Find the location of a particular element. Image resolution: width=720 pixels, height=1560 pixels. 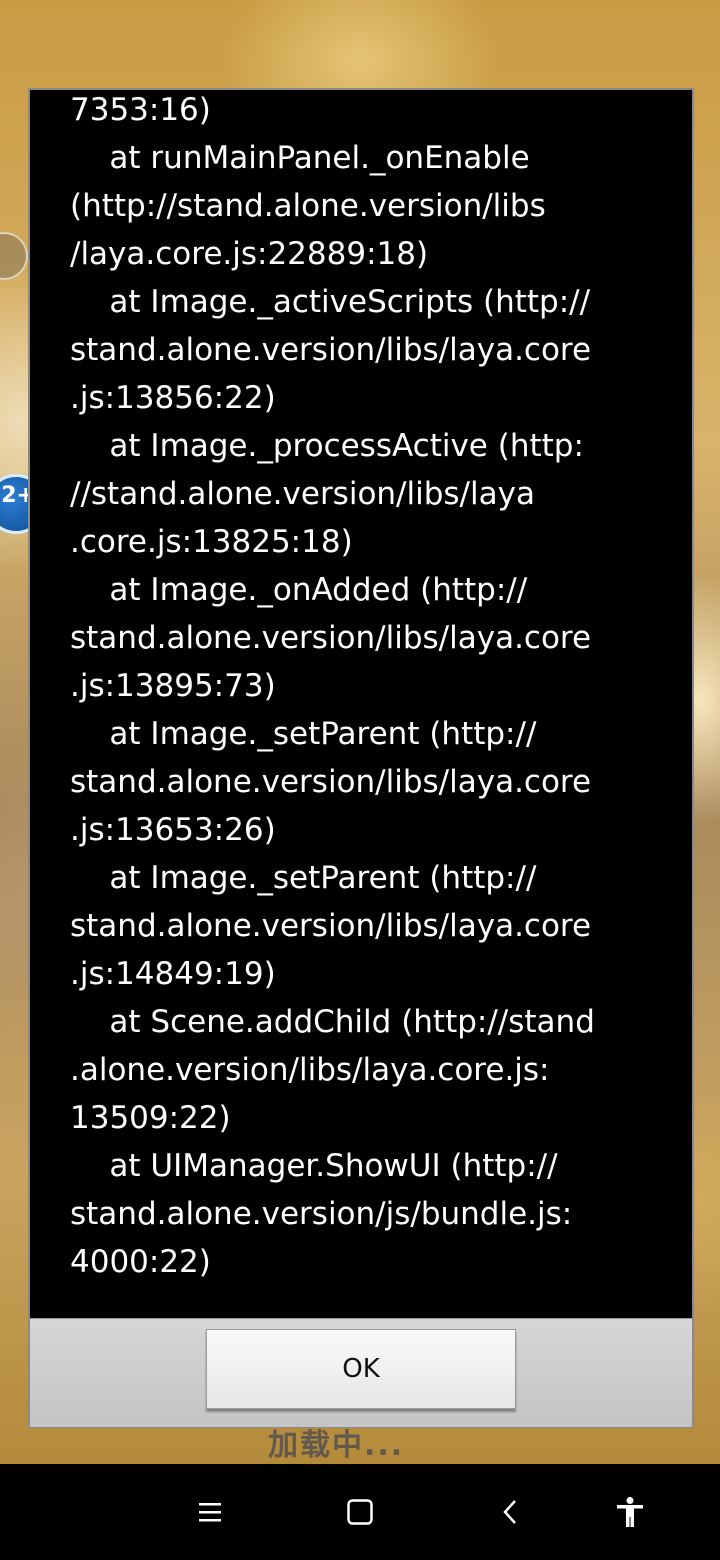

message-line: .js:13856:22) is located at coordinates (173, 398).